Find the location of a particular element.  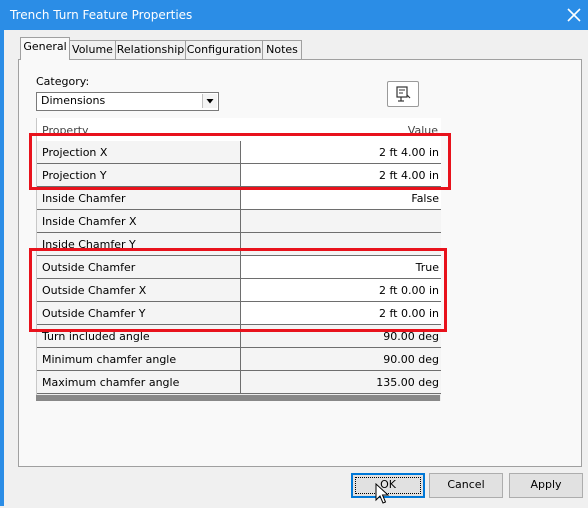

grid-row-maximum-chamfer-angle: Maximum chamfer angle 135.00 deg is located at coordinates (239, 382).